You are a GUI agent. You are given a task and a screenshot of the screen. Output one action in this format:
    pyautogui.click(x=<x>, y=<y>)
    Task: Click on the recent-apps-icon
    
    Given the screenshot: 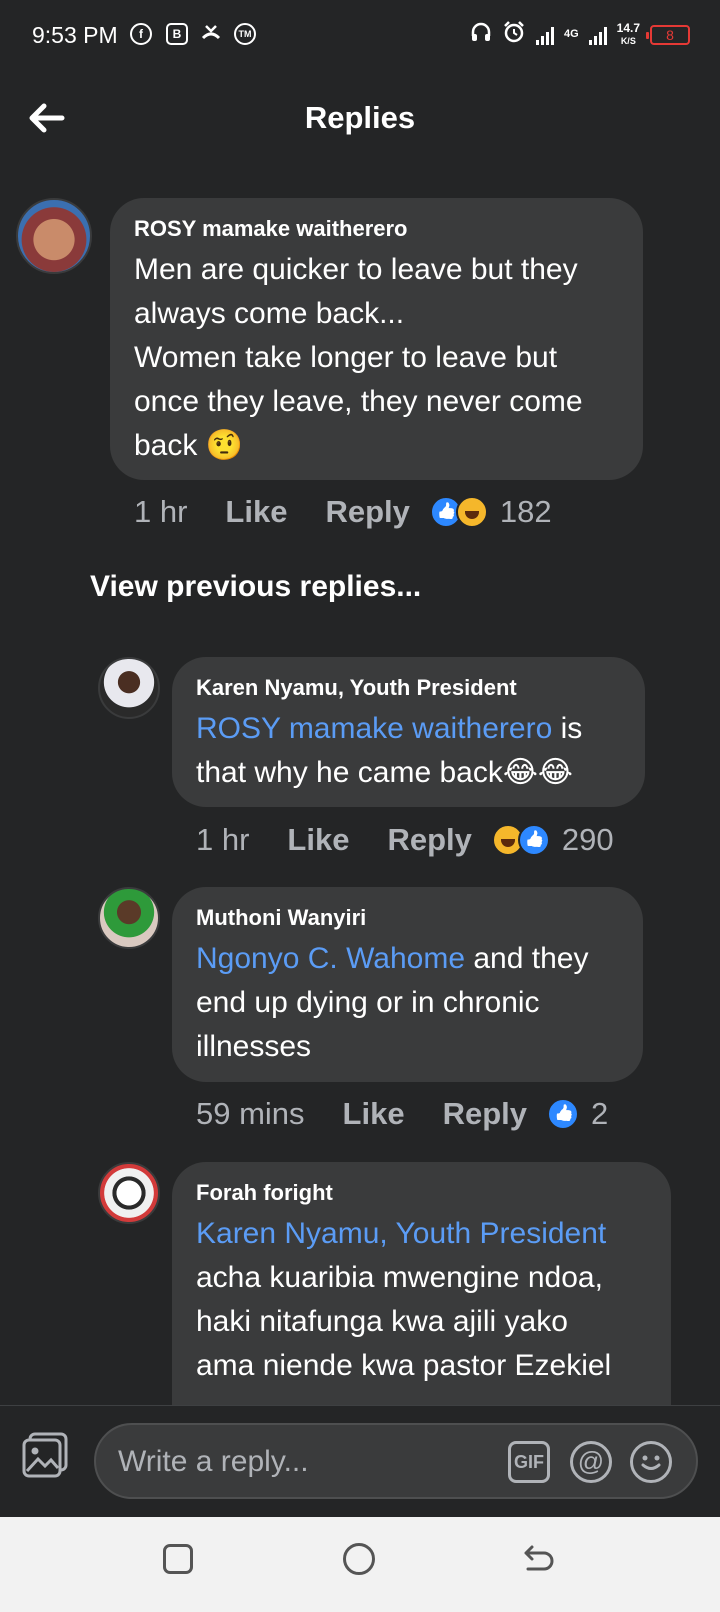 What is the action you would take?
    pyautogui.click(x=178, y=1559)
    